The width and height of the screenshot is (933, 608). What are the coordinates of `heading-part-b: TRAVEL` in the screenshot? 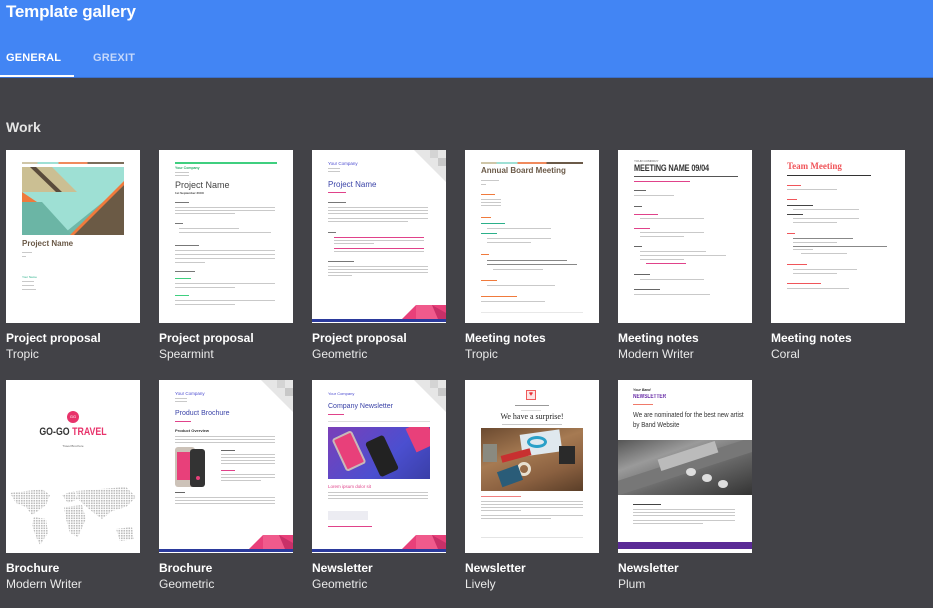 It's located at (89, 432).